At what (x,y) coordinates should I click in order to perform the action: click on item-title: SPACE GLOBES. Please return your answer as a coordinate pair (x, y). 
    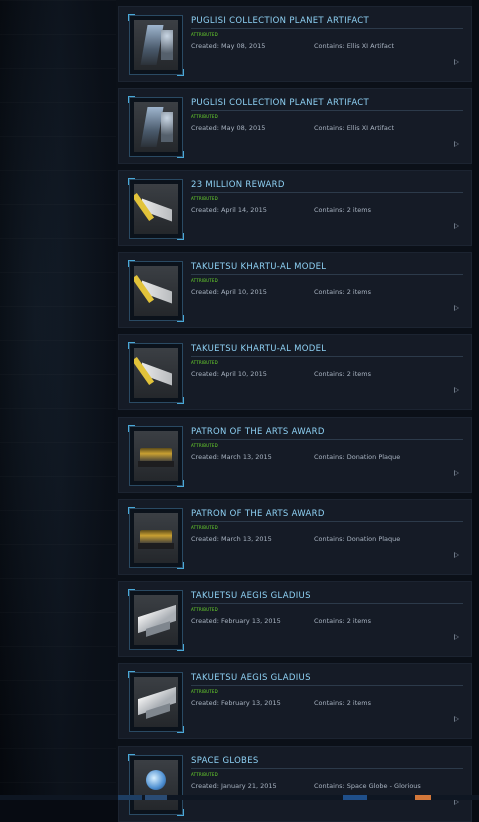
    Looking at the image, I should click on (327, 761).